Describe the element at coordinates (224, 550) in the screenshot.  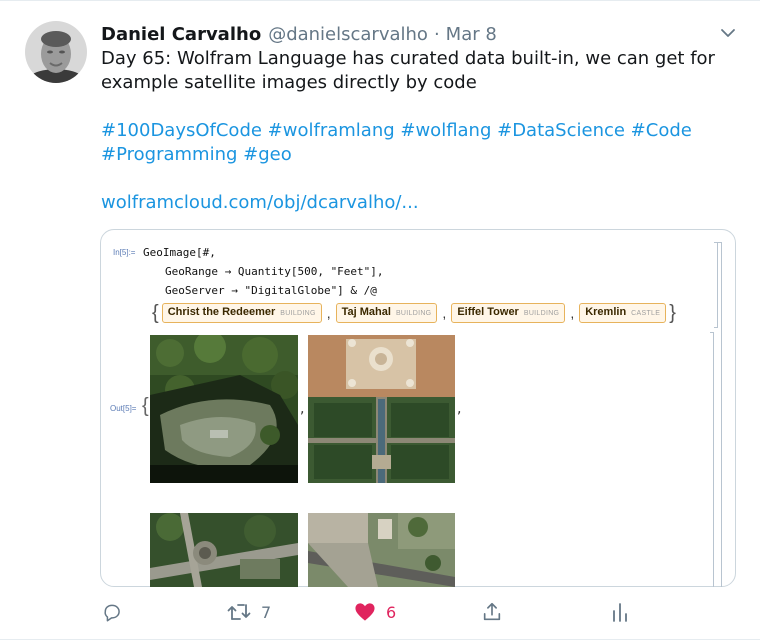
I see `satellite-image-eiffel-tower` at that location.